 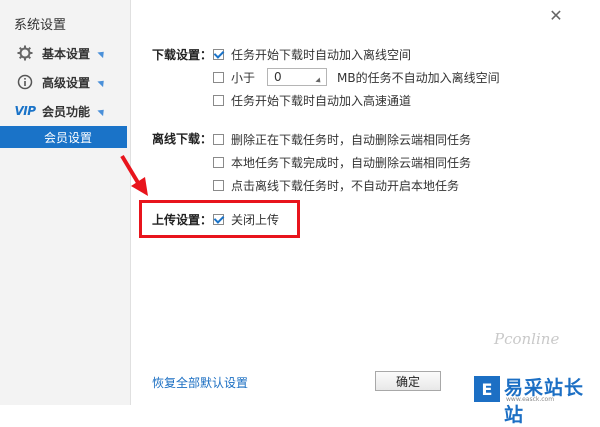 I want to click on annotation-arrow-icon, so click(x=134, y=175).